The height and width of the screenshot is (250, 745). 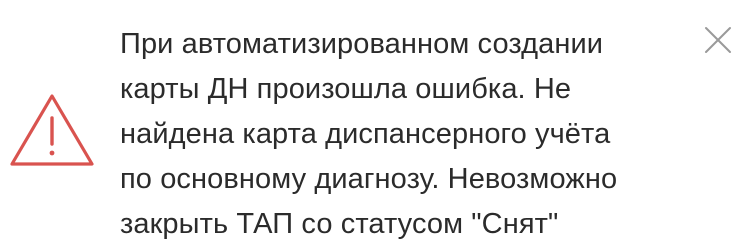 I want to click on message-line: карты ДН произошла ошибка. Не, so click(x=346, y=89).